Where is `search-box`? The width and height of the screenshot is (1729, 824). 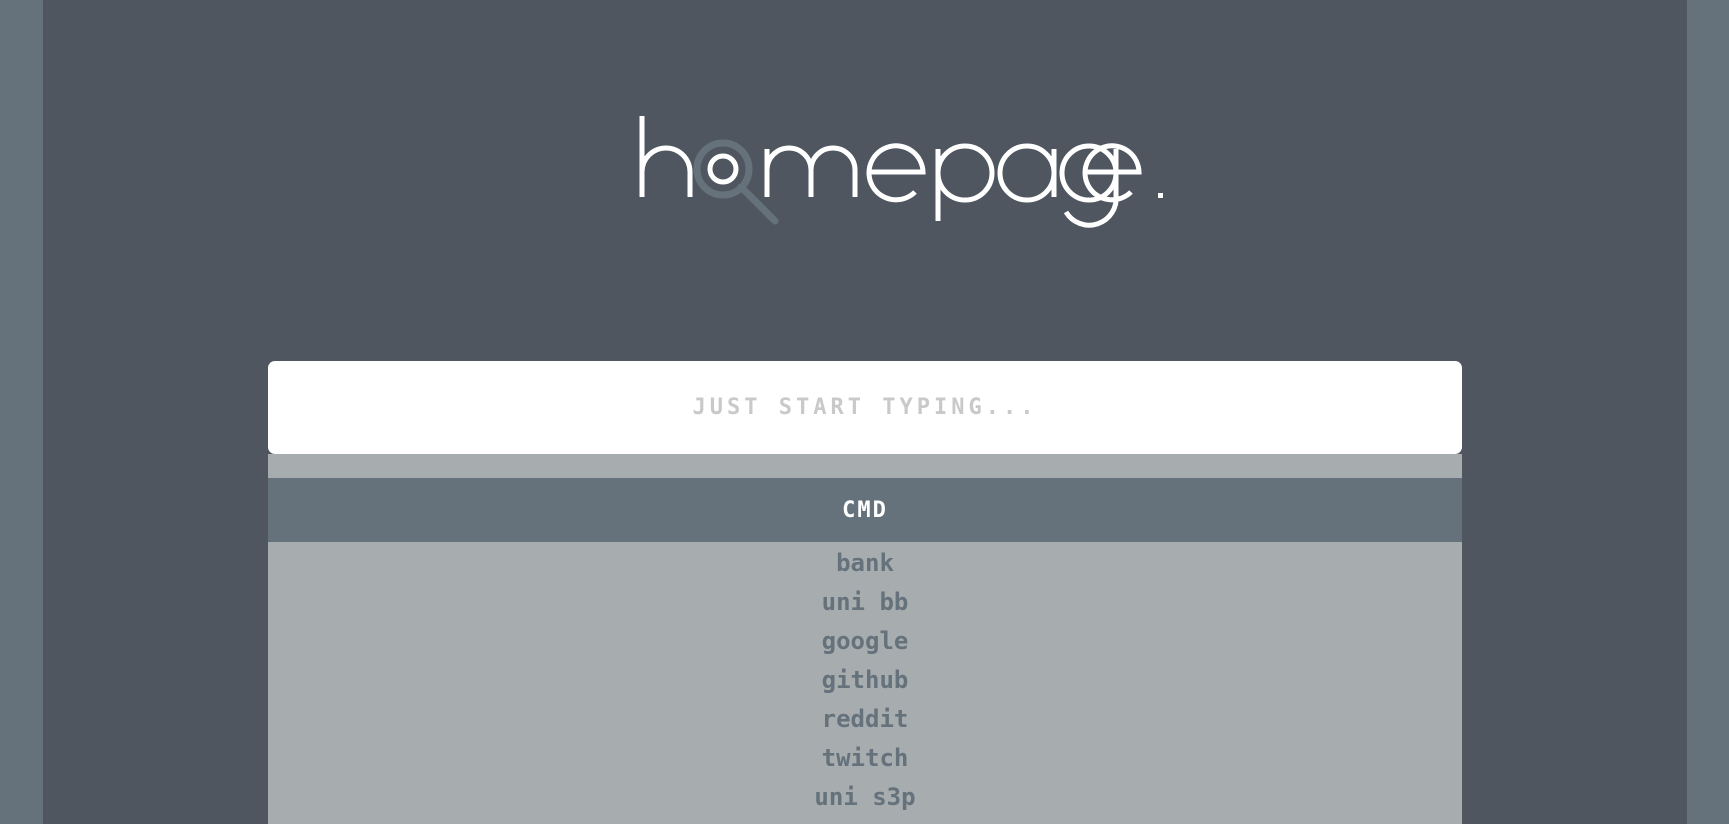
search-box is located at coordinates (865, 407).